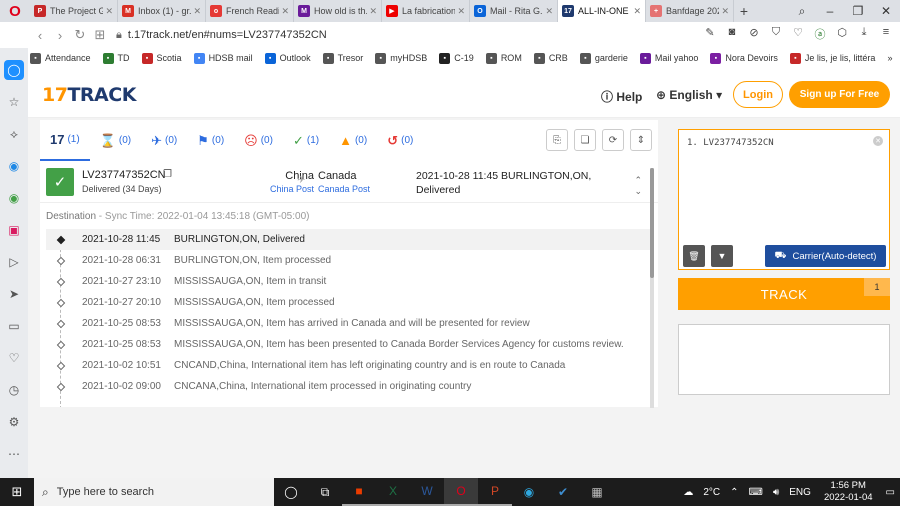 Image resolution: width=900 pixels, height=506 pixels. Describe the element at coordinates (621, 96) in the screenshot. I see `help-link: ⓘ Help` at that location.